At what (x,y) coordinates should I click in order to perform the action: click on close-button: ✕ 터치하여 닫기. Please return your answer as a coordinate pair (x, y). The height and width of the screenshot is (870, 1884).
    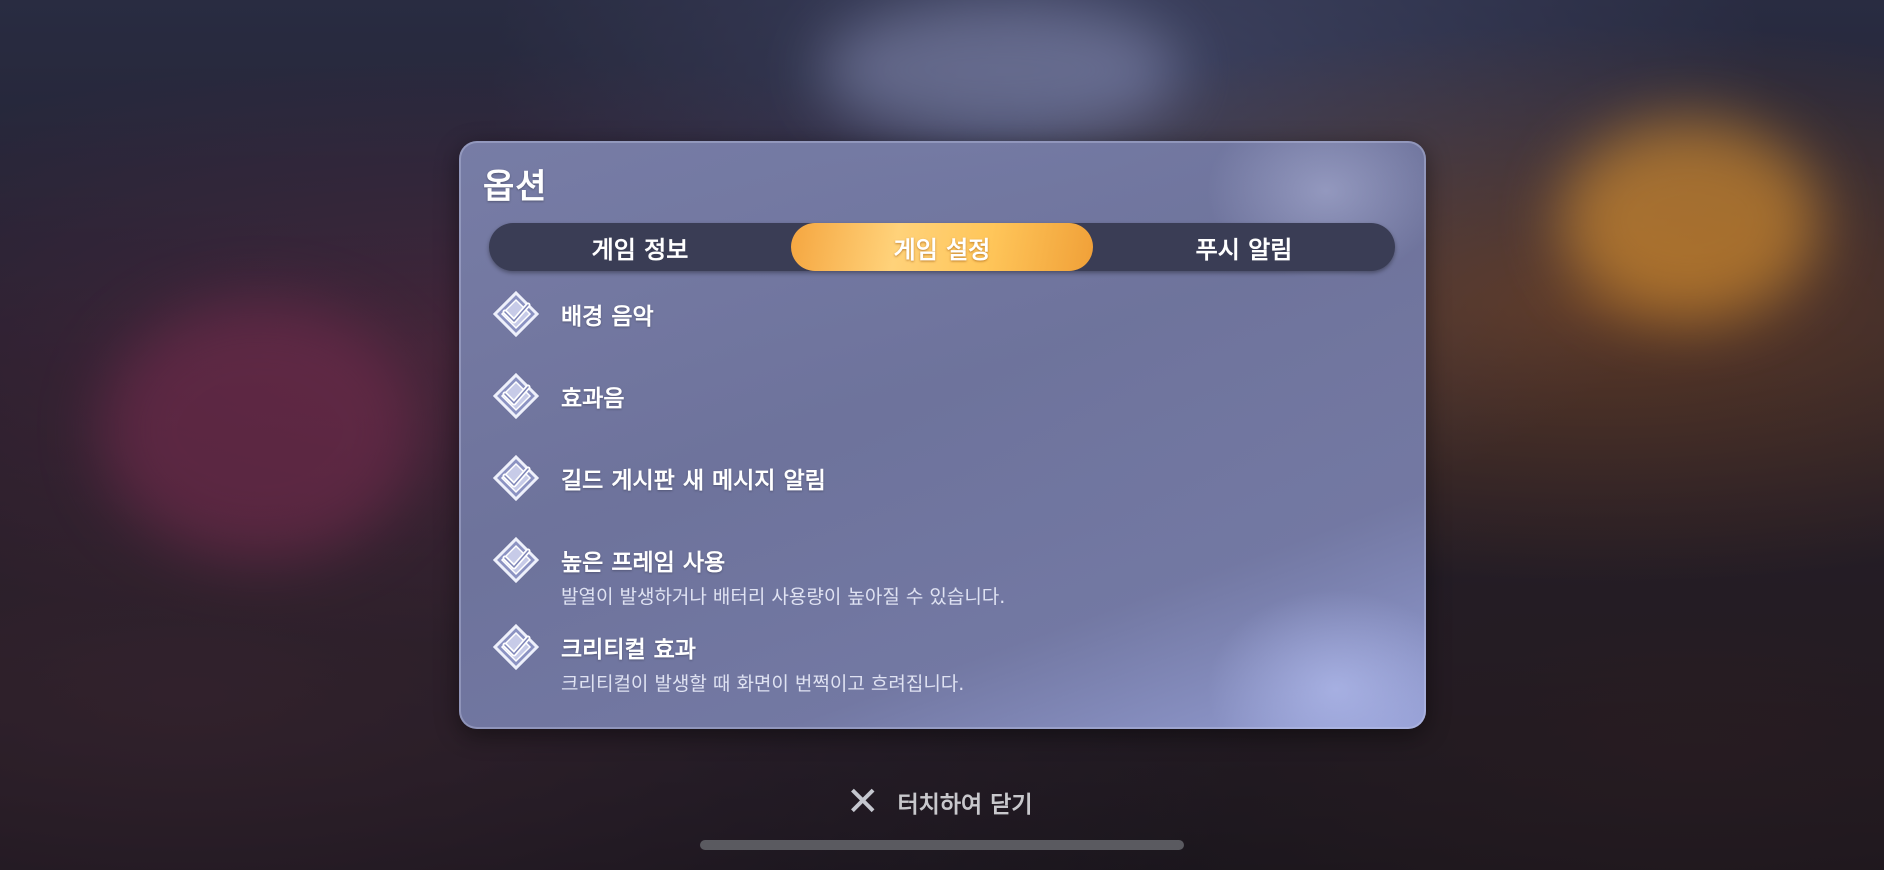
    Looking at the image, I should click on (939, 802).